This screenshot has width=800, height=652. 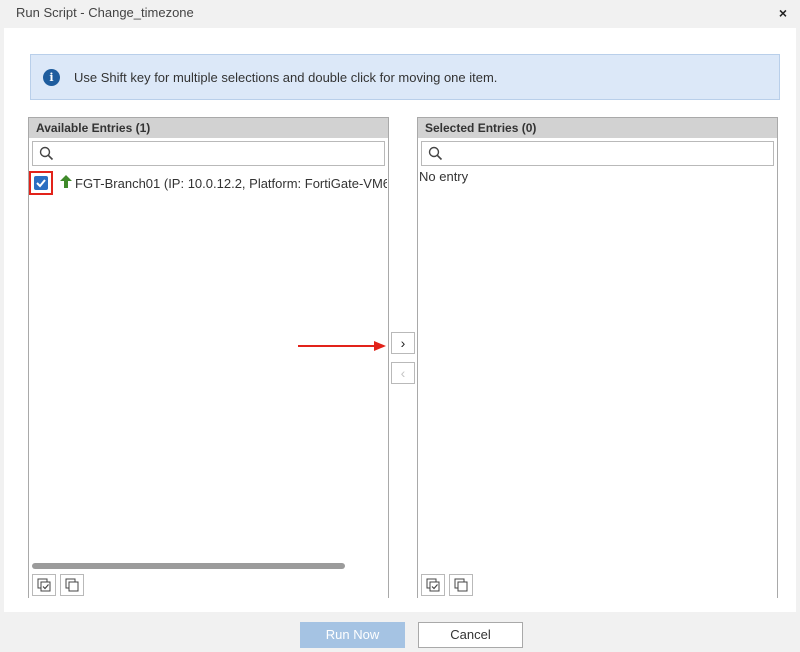 What do you see at coordinates (105, 12) in the screenshot?
I see `dialog-title: Run Script - Change_timezone` at bounding box center [105, 12].